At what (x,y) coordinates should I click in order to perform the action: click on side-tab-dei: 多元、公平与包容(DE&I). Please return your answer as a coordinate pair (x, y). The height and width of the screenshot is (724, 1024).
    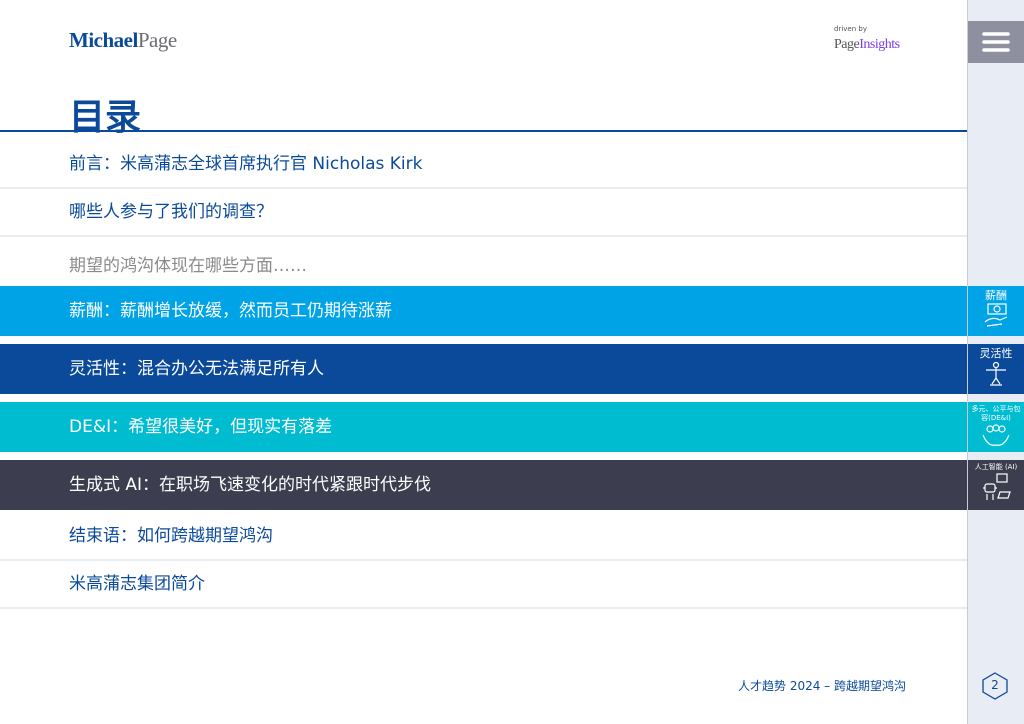
    Looking at the image, I should click on (996, 427).